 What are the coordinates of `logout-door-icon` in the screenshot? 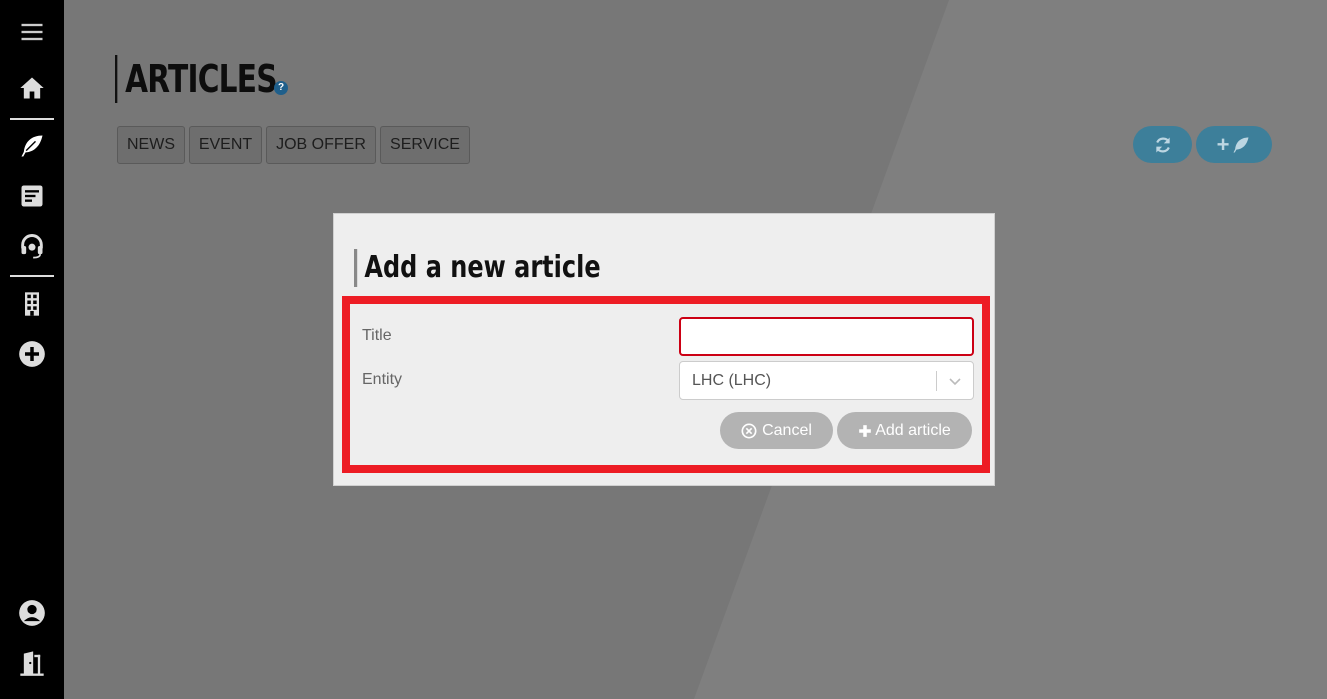 It's located at (32, 663).